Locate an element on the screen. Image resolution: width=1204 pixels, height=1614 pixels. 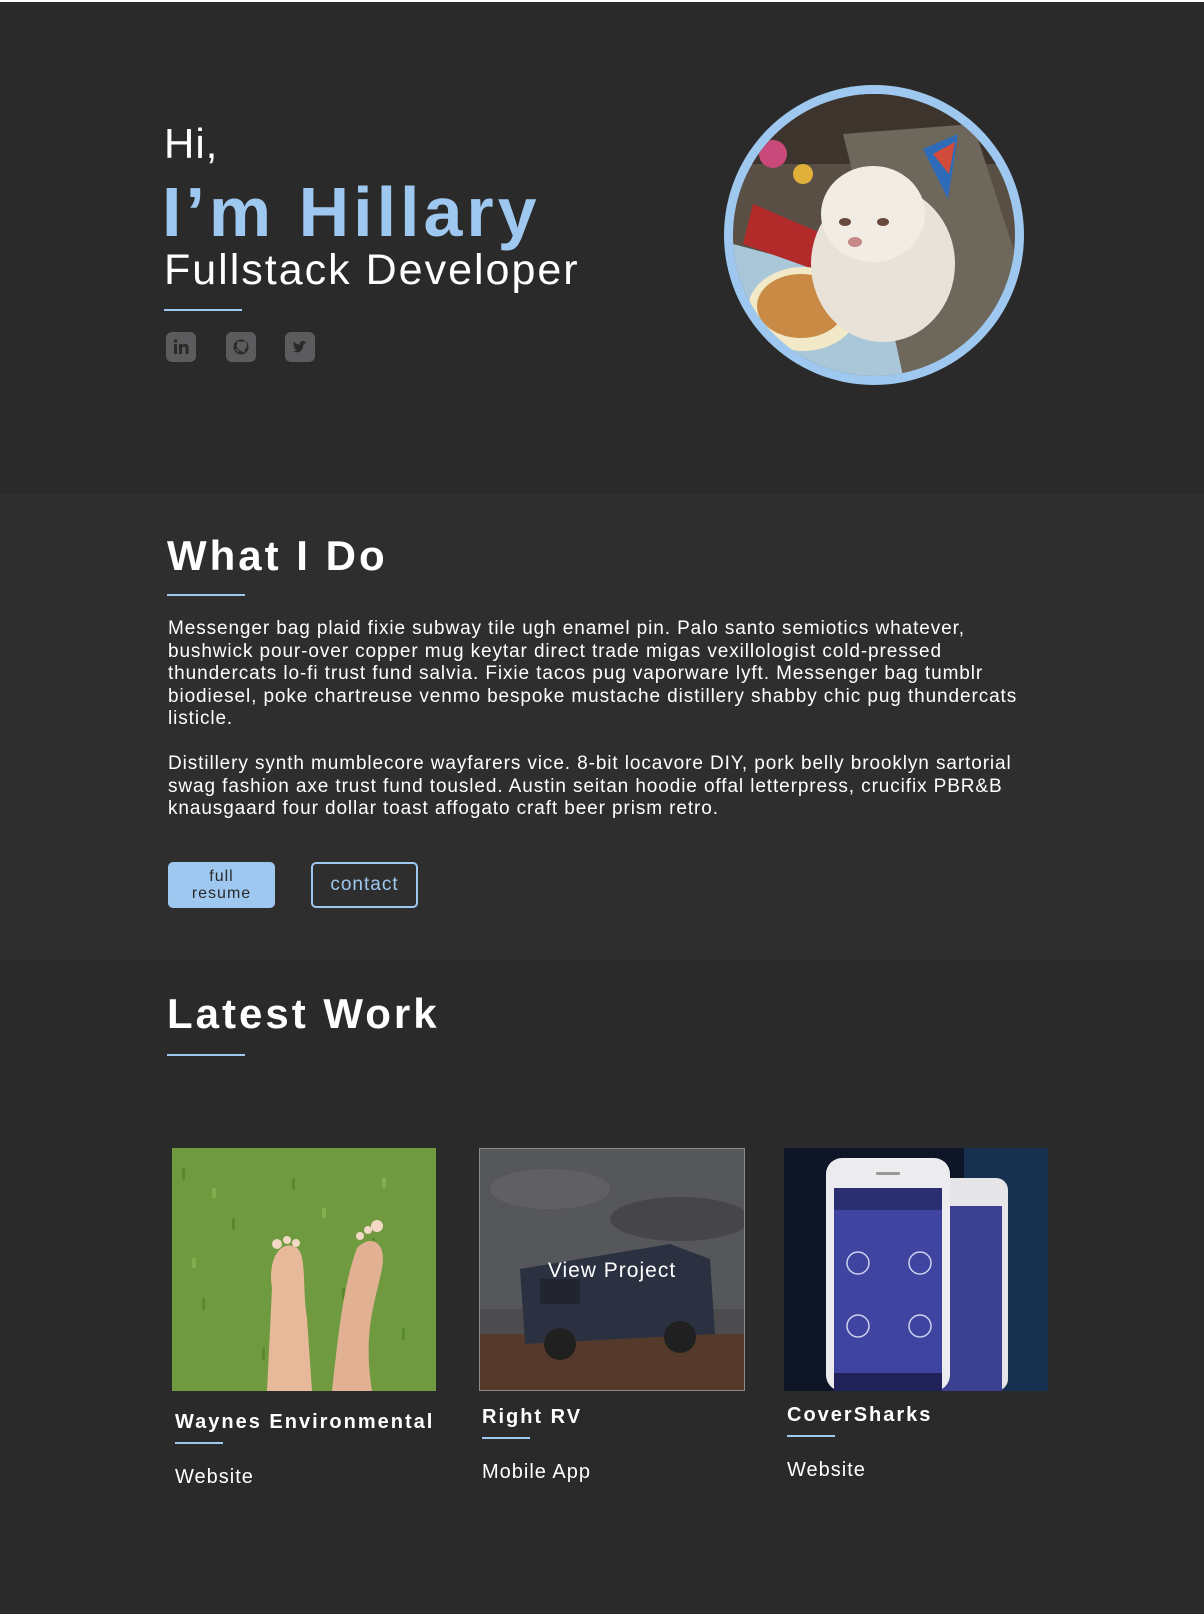
full-resume-button: full resume is located at coordinates (221, 885).